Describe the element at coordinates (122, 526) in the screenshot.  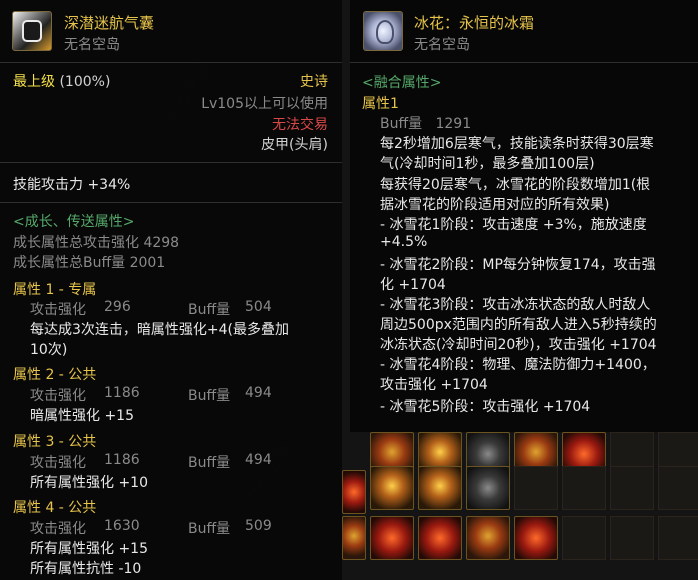
I see `attribute-attack-value: 1630` at that location.